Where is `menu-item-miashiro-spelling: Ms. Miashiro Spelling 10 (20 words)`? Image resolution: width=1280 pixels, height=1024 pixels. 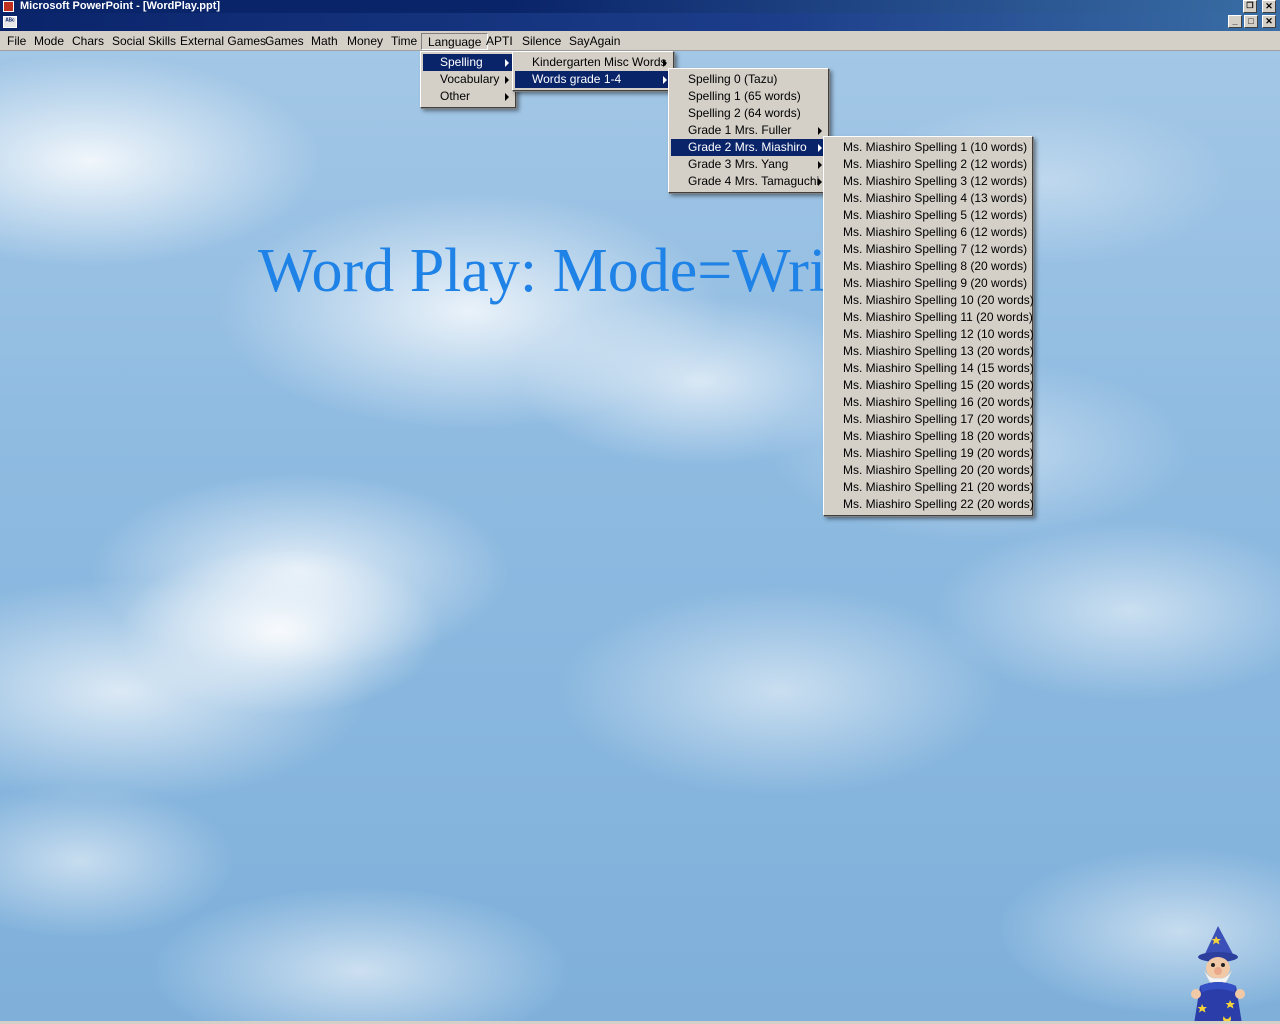
menu-item-miashiro-spelling: Ms. Miashiro Spelling 10 (20 words) is located at coordinates (930, 300).